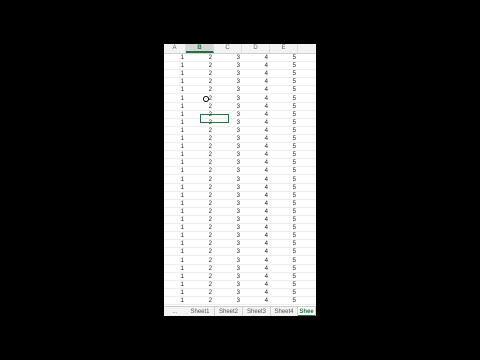 Image resolution: width=480 pixels, height=360 pixels. What do you see at coordinates (229, 311) in the screenshot?
I see `sheet-tab-2: Sheet2` at bounding box center [229, 311].